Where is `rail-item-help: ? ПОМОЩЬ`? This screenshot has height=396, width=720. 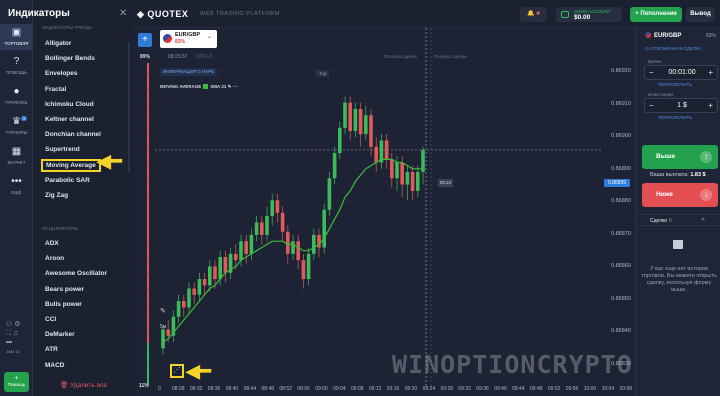
rail-item-help: ? ПОМОЩЬ is located at coordinates (16, 67).